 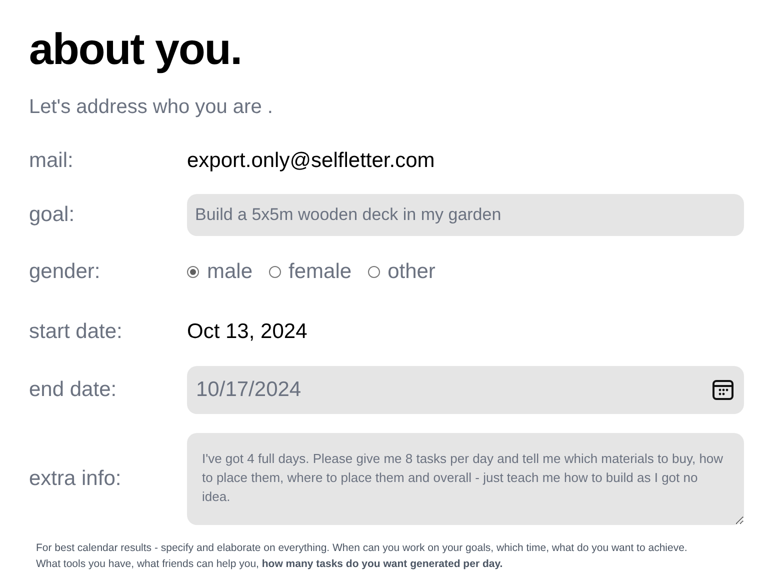 I want to click on field-label: end date:, so click(x=73, y=390).